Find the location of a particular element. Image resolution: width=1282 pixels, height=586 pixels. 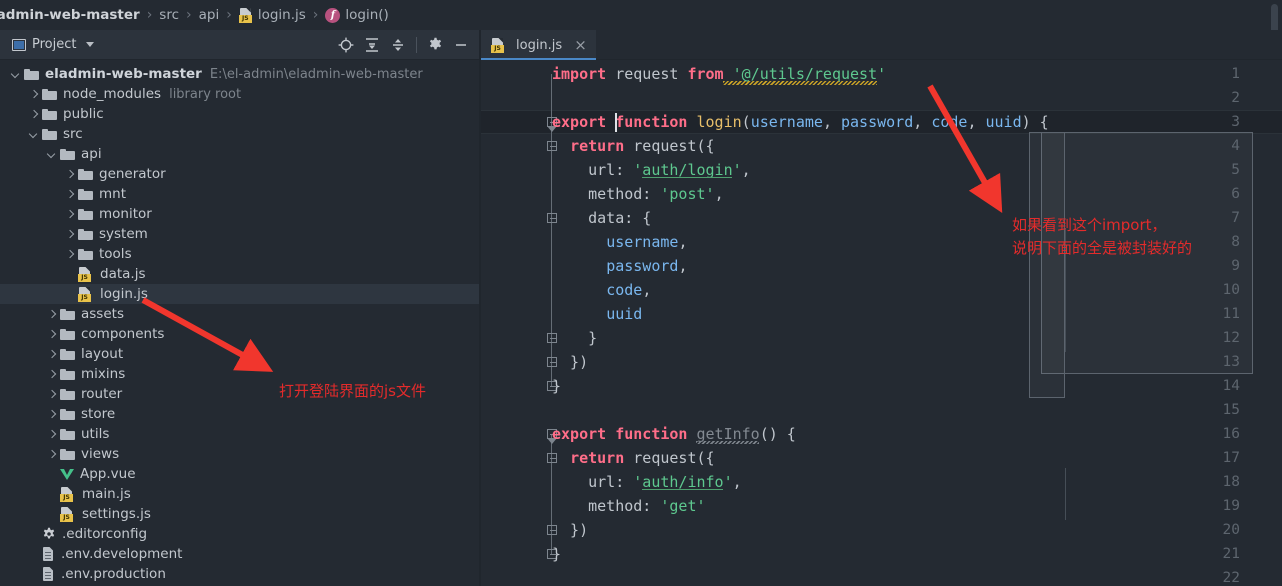

minimize-icon is located at coordinates (461, 45).